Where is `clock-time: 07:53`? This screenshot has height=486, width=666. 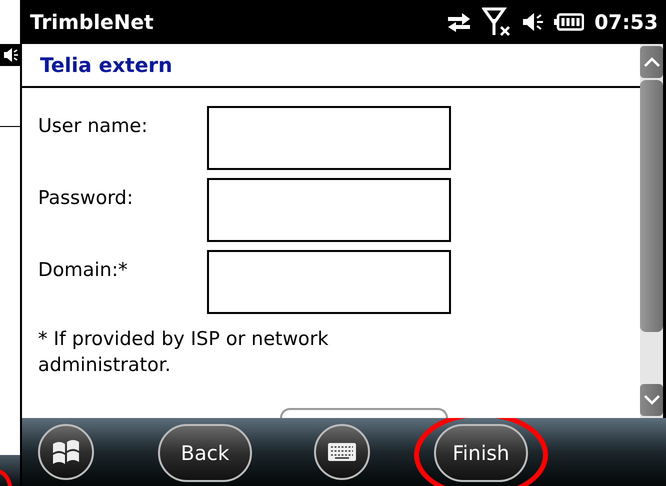
clock-time: 07:53 is located at coordinates (626, 22).